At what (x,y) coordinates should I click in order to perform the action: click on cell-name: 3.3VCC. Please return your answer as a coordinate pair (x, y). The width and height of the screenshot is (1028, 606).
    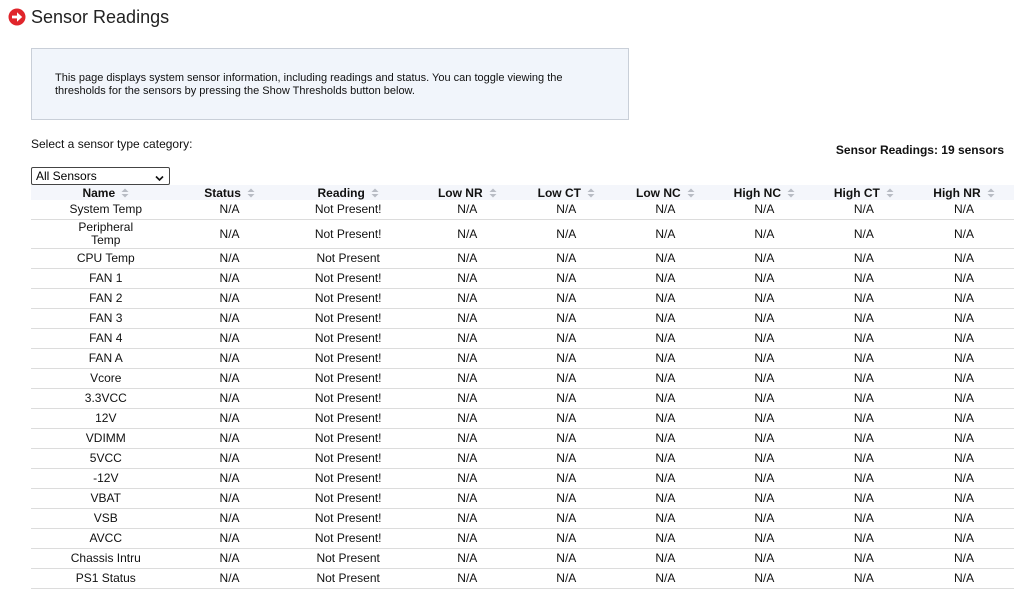
    Looking at the image, I should click on (106, 398).